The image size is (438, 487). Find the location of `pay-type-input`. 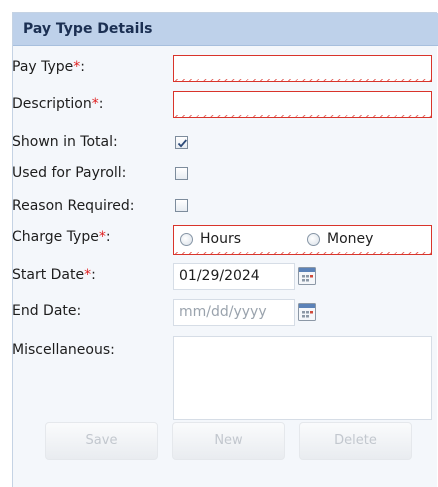

pay-type-input is located at coordinates (302, 68).